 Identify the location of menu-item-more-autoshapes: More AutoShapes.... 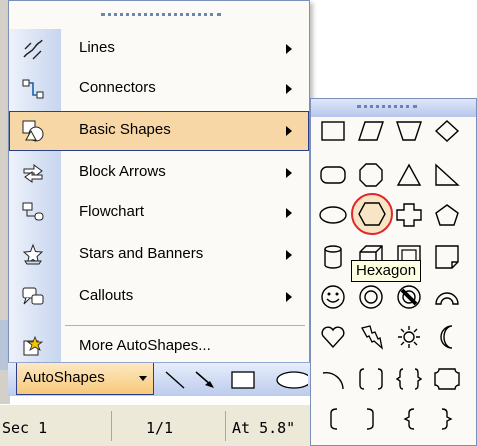
(159, 347).